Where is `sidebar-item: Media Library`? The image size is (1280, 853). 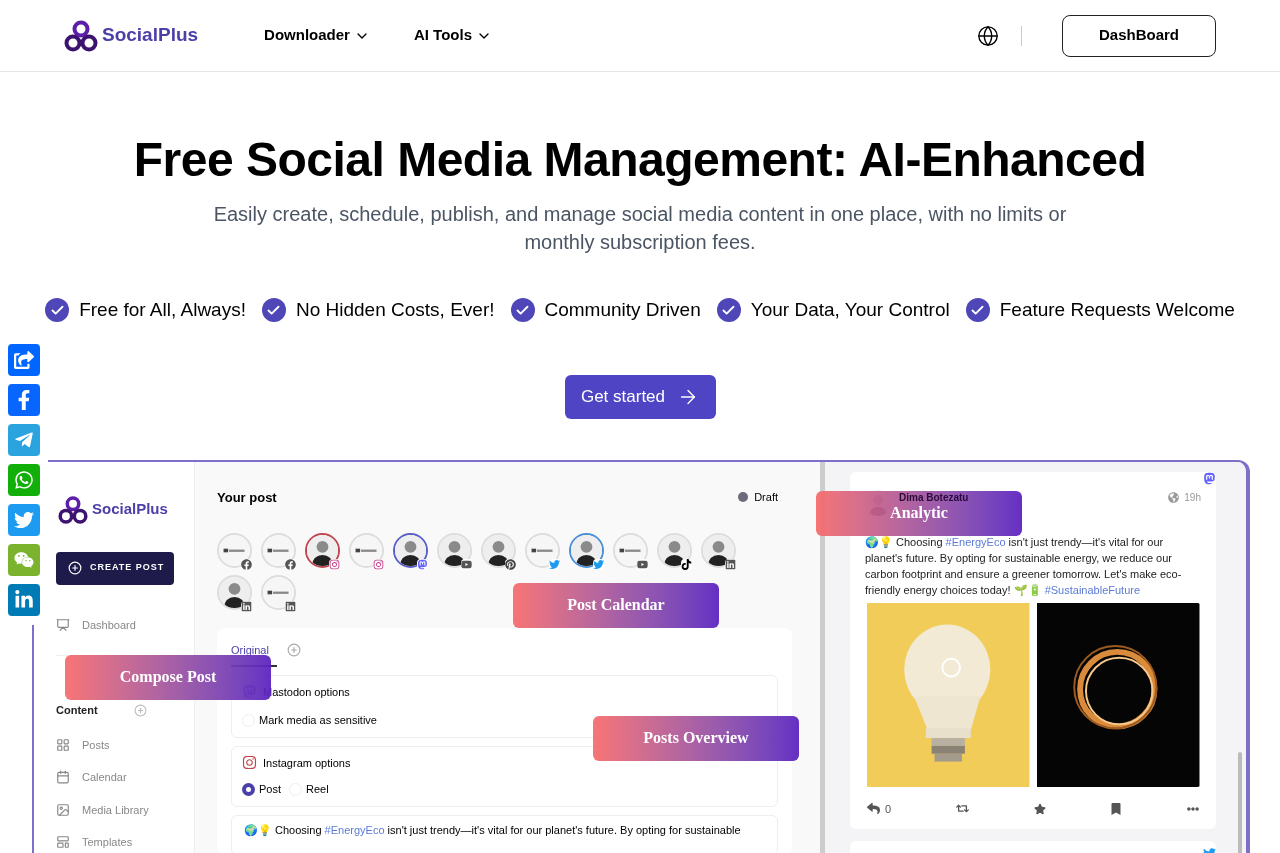
sidebar-item: Media Library is located at coordinates (125, 809).